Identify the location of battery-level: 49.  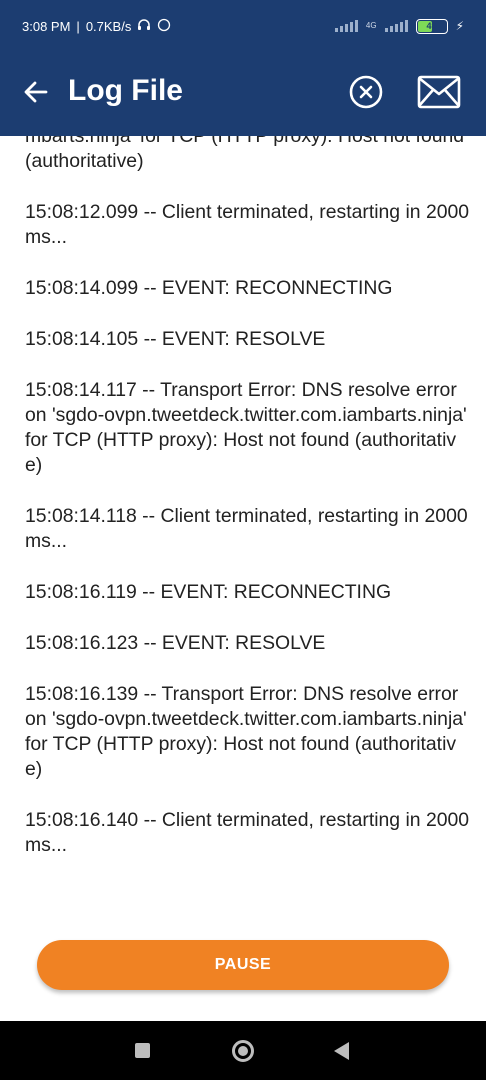
(431, 26).